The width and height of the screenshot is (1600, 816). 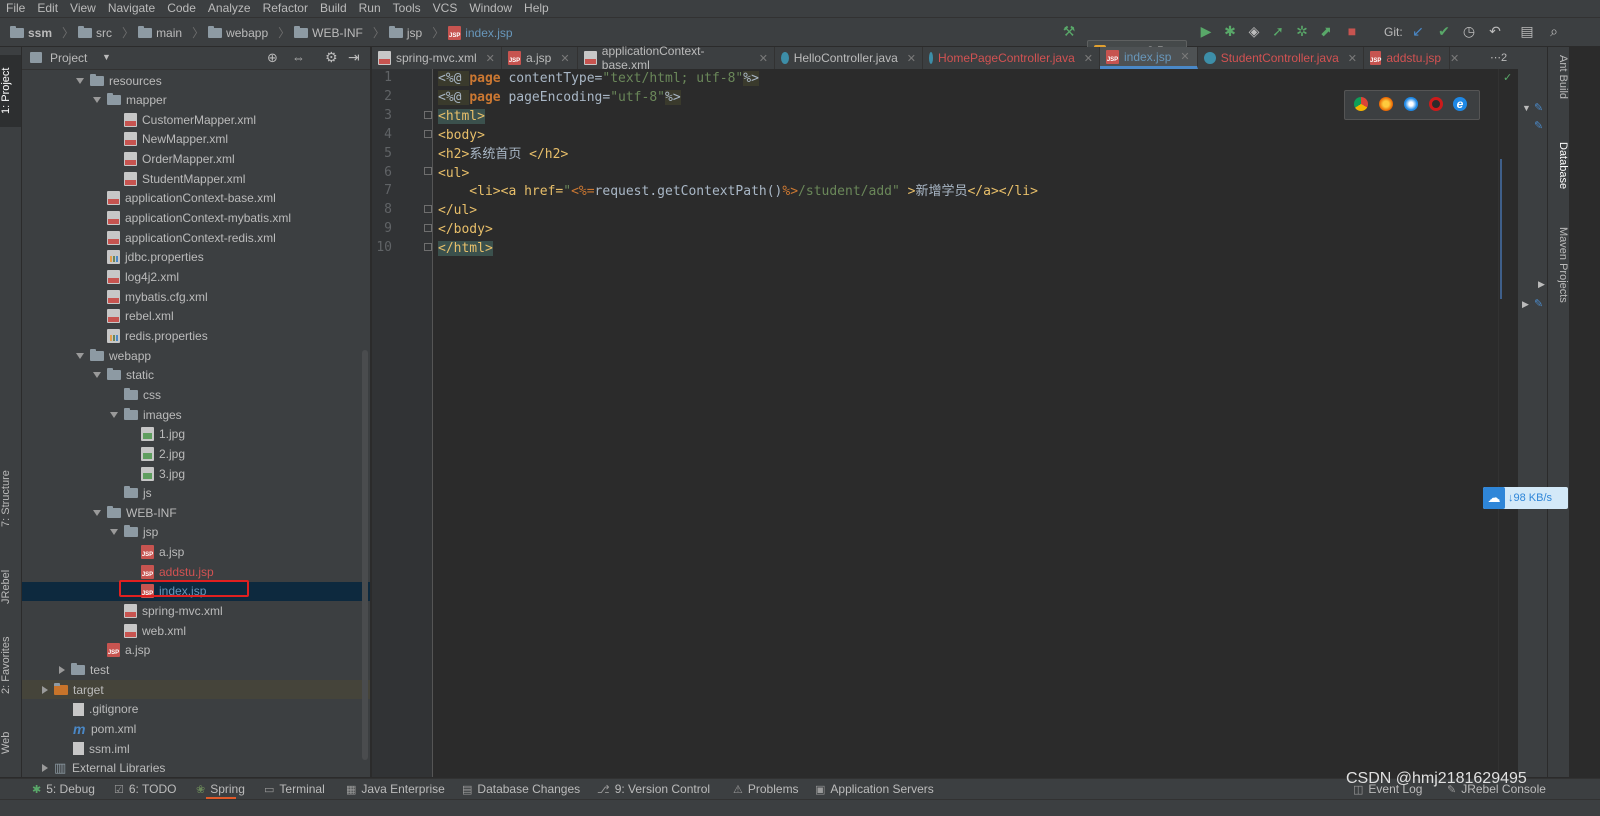 What do you see at coordinates (196, 316) in the screenshot?
I see `tree-item: rebel.xml` at bounding box center [196, 316].